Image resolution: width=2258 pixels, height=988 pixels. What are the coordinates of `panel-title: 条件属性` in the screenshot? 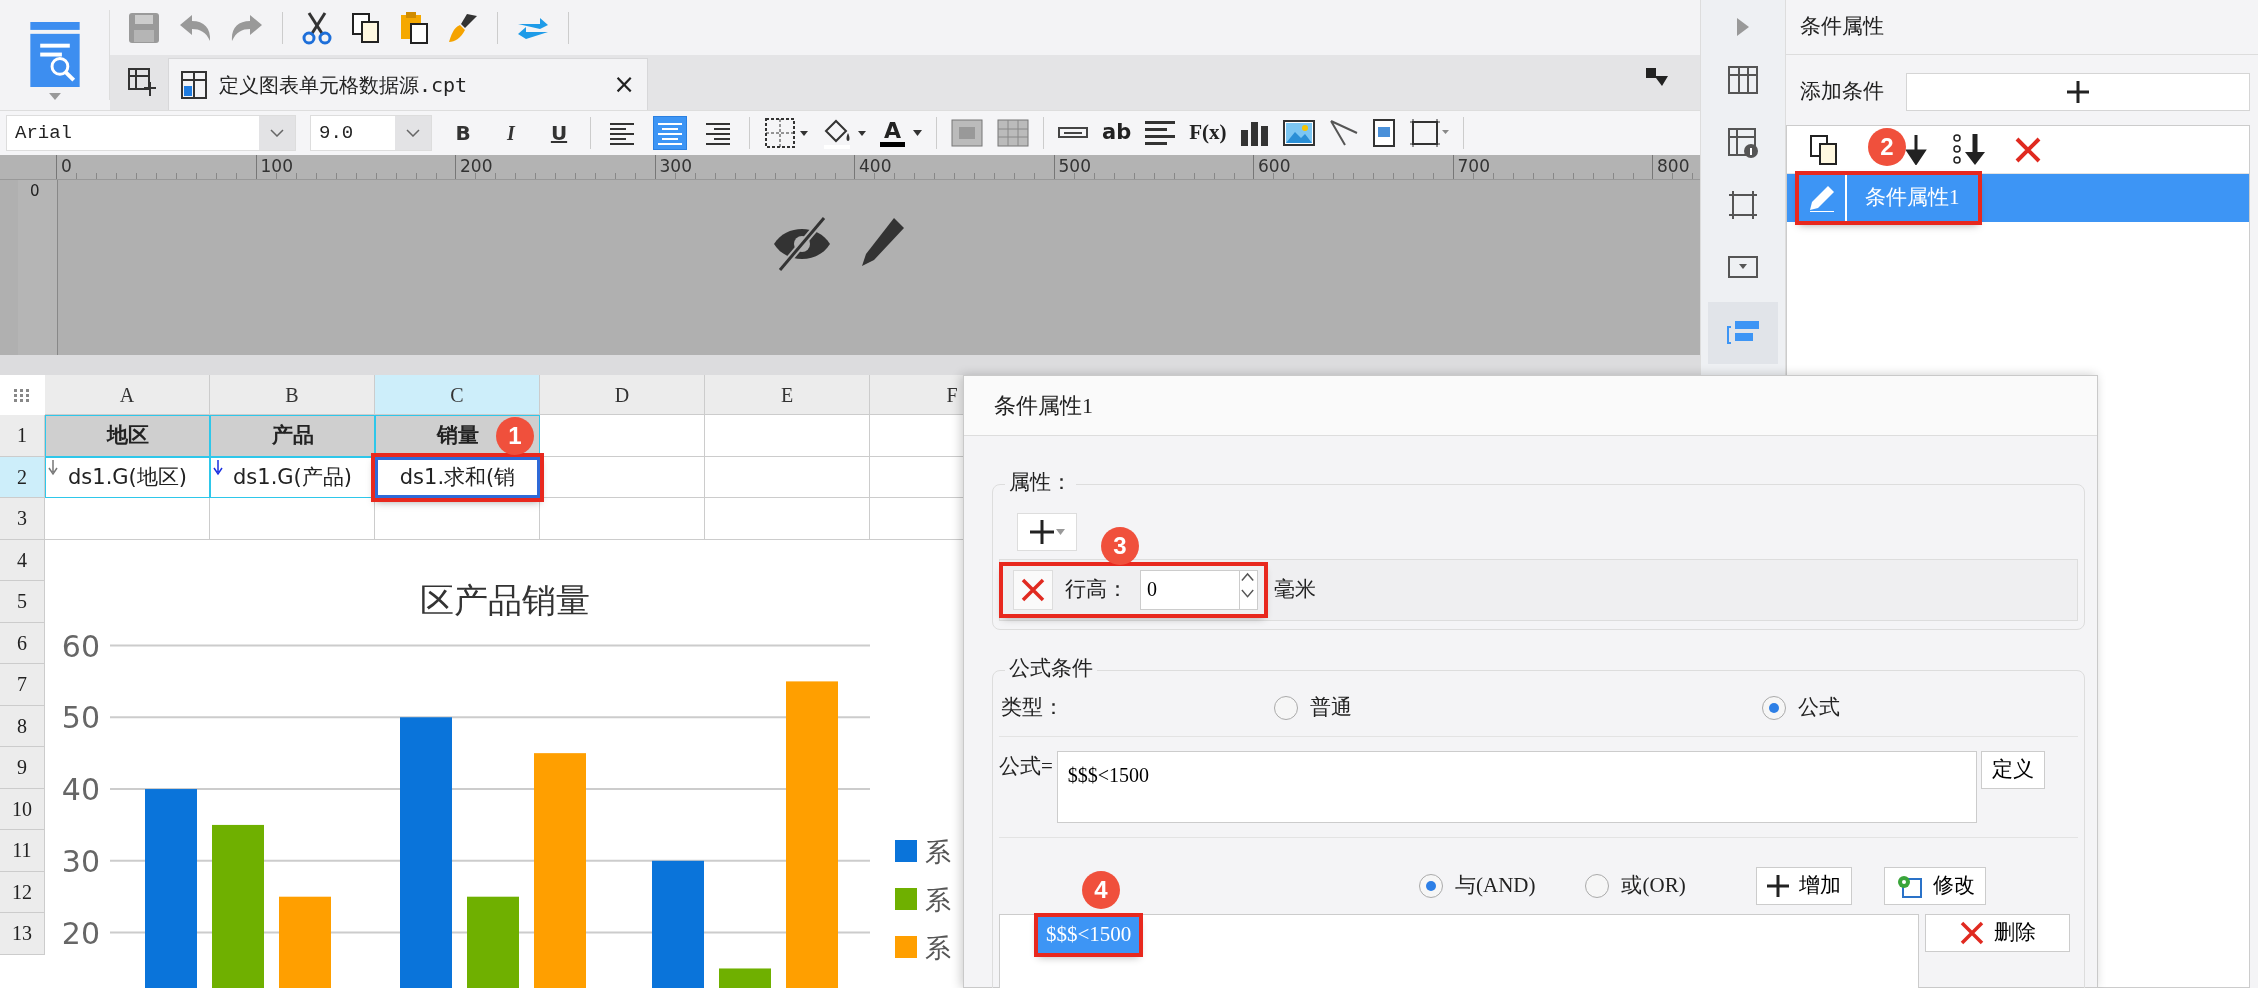 It's located at (2022, 27).